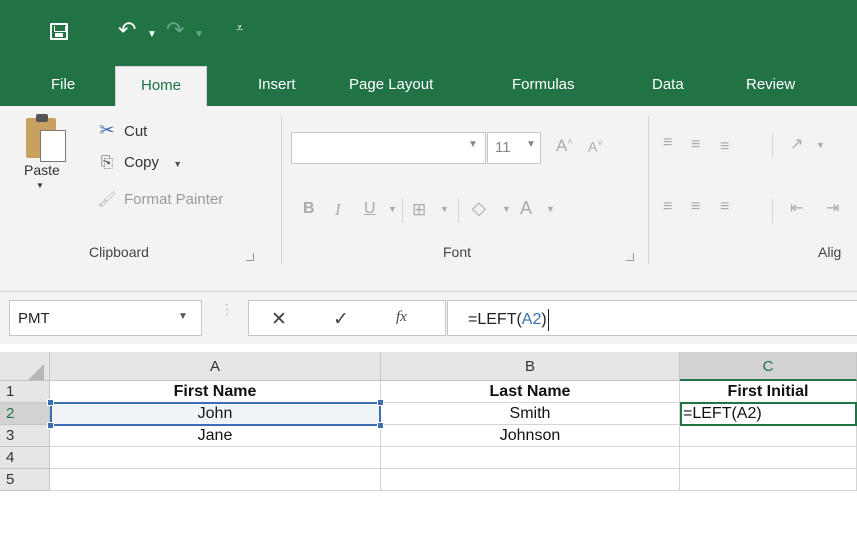 Image resolution: width=857 pixels, height=541 pixels. I want to click on borders-icon: ⊞, so click(419, 210).